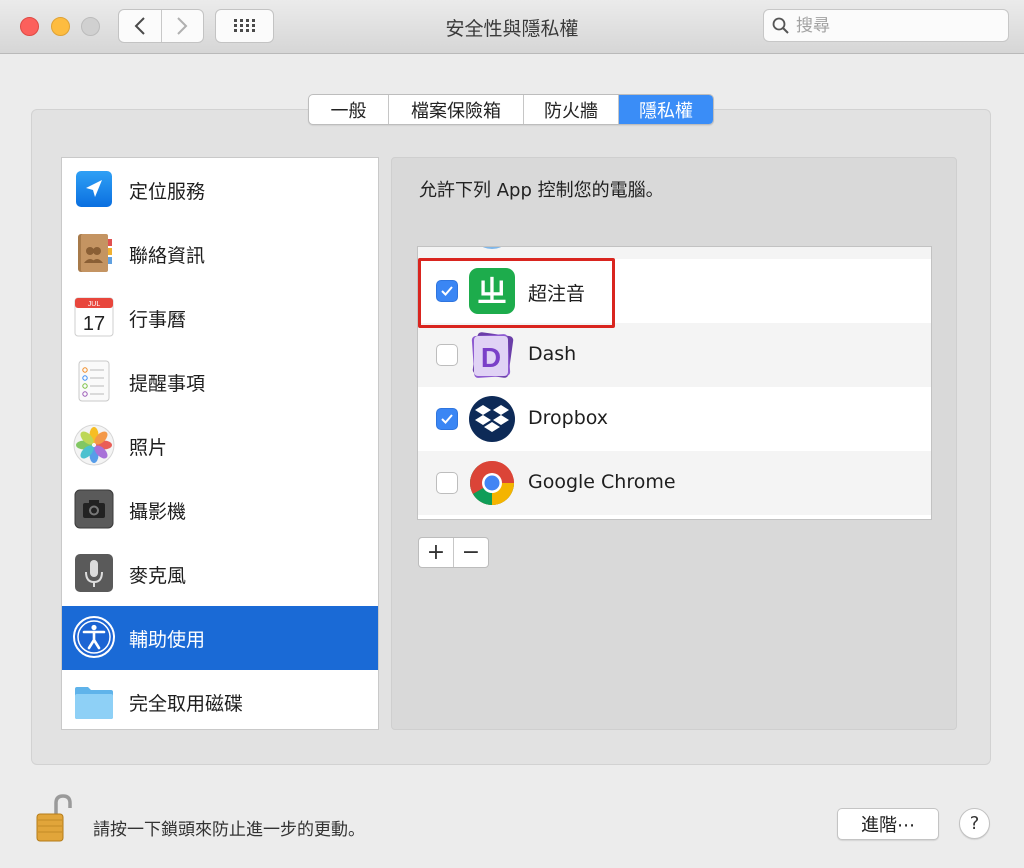 The image size is (1024, 868). Describe the element at coordinates (94, 445) in the screenshot. I see `photos-flower-icon` at that location.